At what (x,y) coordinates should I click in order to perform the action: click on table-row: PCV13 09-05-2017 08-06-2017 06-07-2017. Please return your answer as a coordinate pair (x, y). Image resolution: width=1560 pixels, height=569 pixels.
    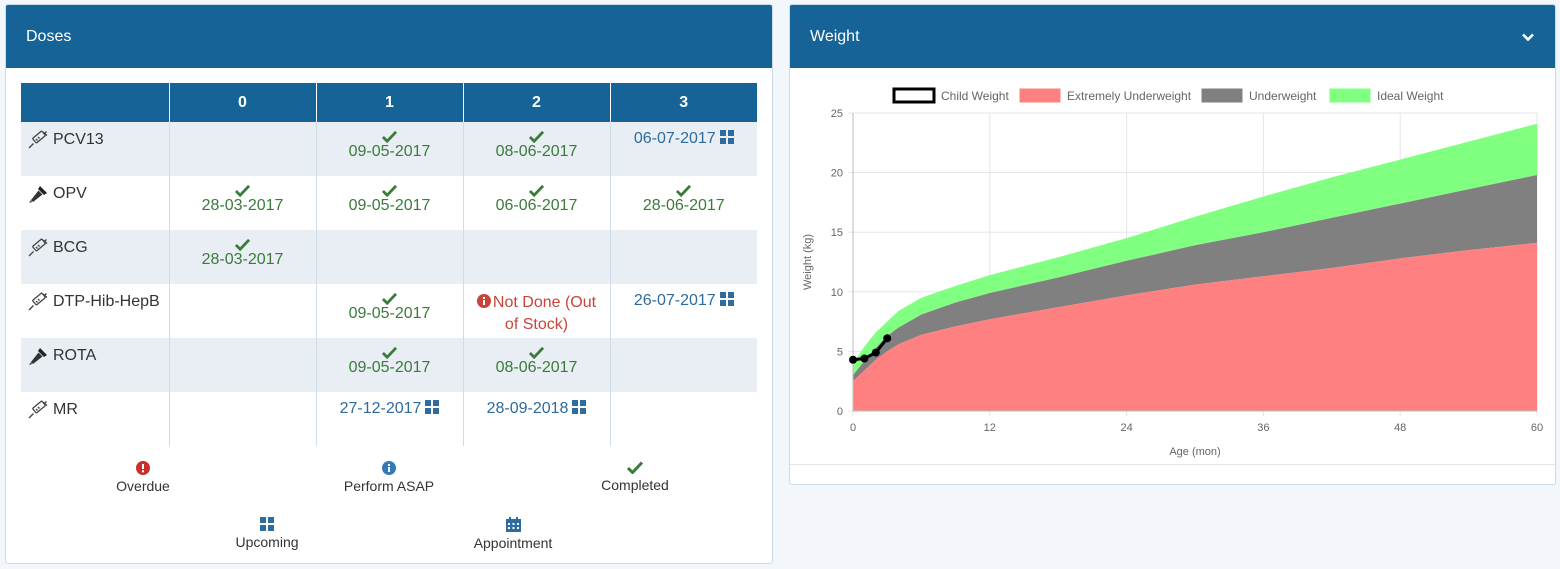
    Looking at the image, I should click on (389, 149).